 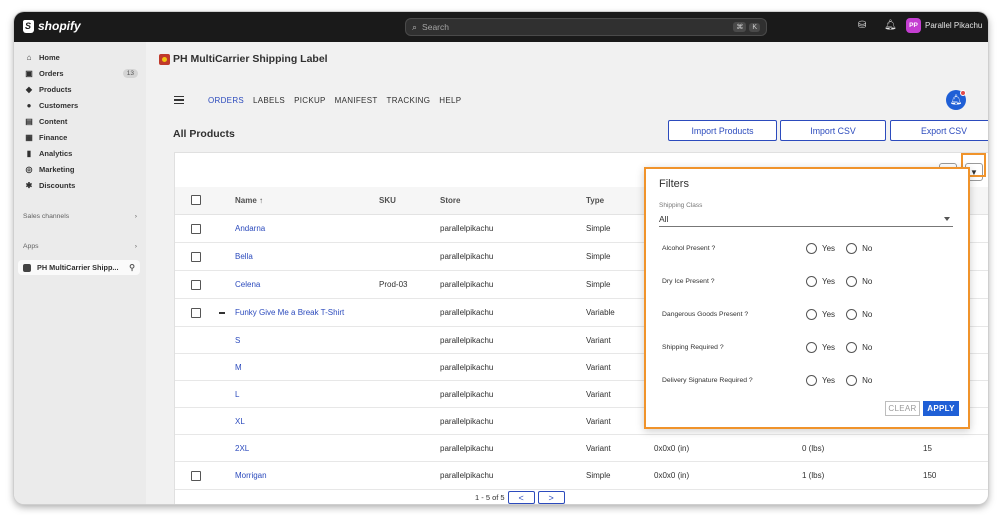 What do you see at coordinates (80, 216) in the screenshot?
I see `sales-channels-section: Sales channels ›` at bounding box center [80, 216].